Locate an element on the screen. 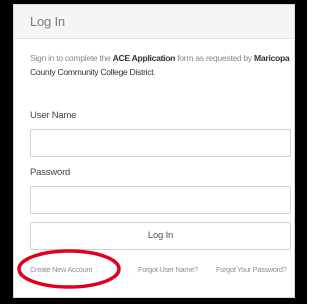 This screenshot has height=304, width=320. org-name: Maricopa is located at coordinates (272, 58).